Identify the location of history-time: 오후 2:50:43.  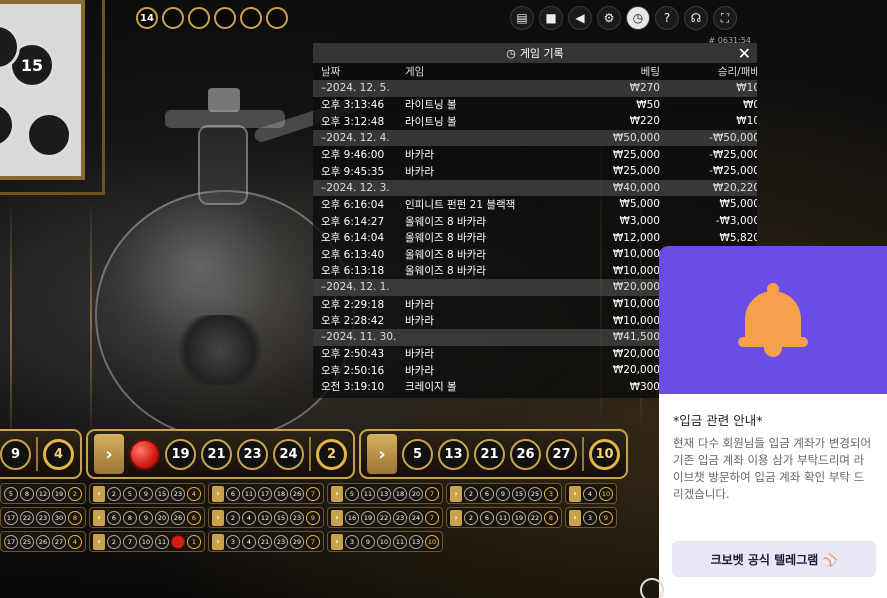
(353, 354).